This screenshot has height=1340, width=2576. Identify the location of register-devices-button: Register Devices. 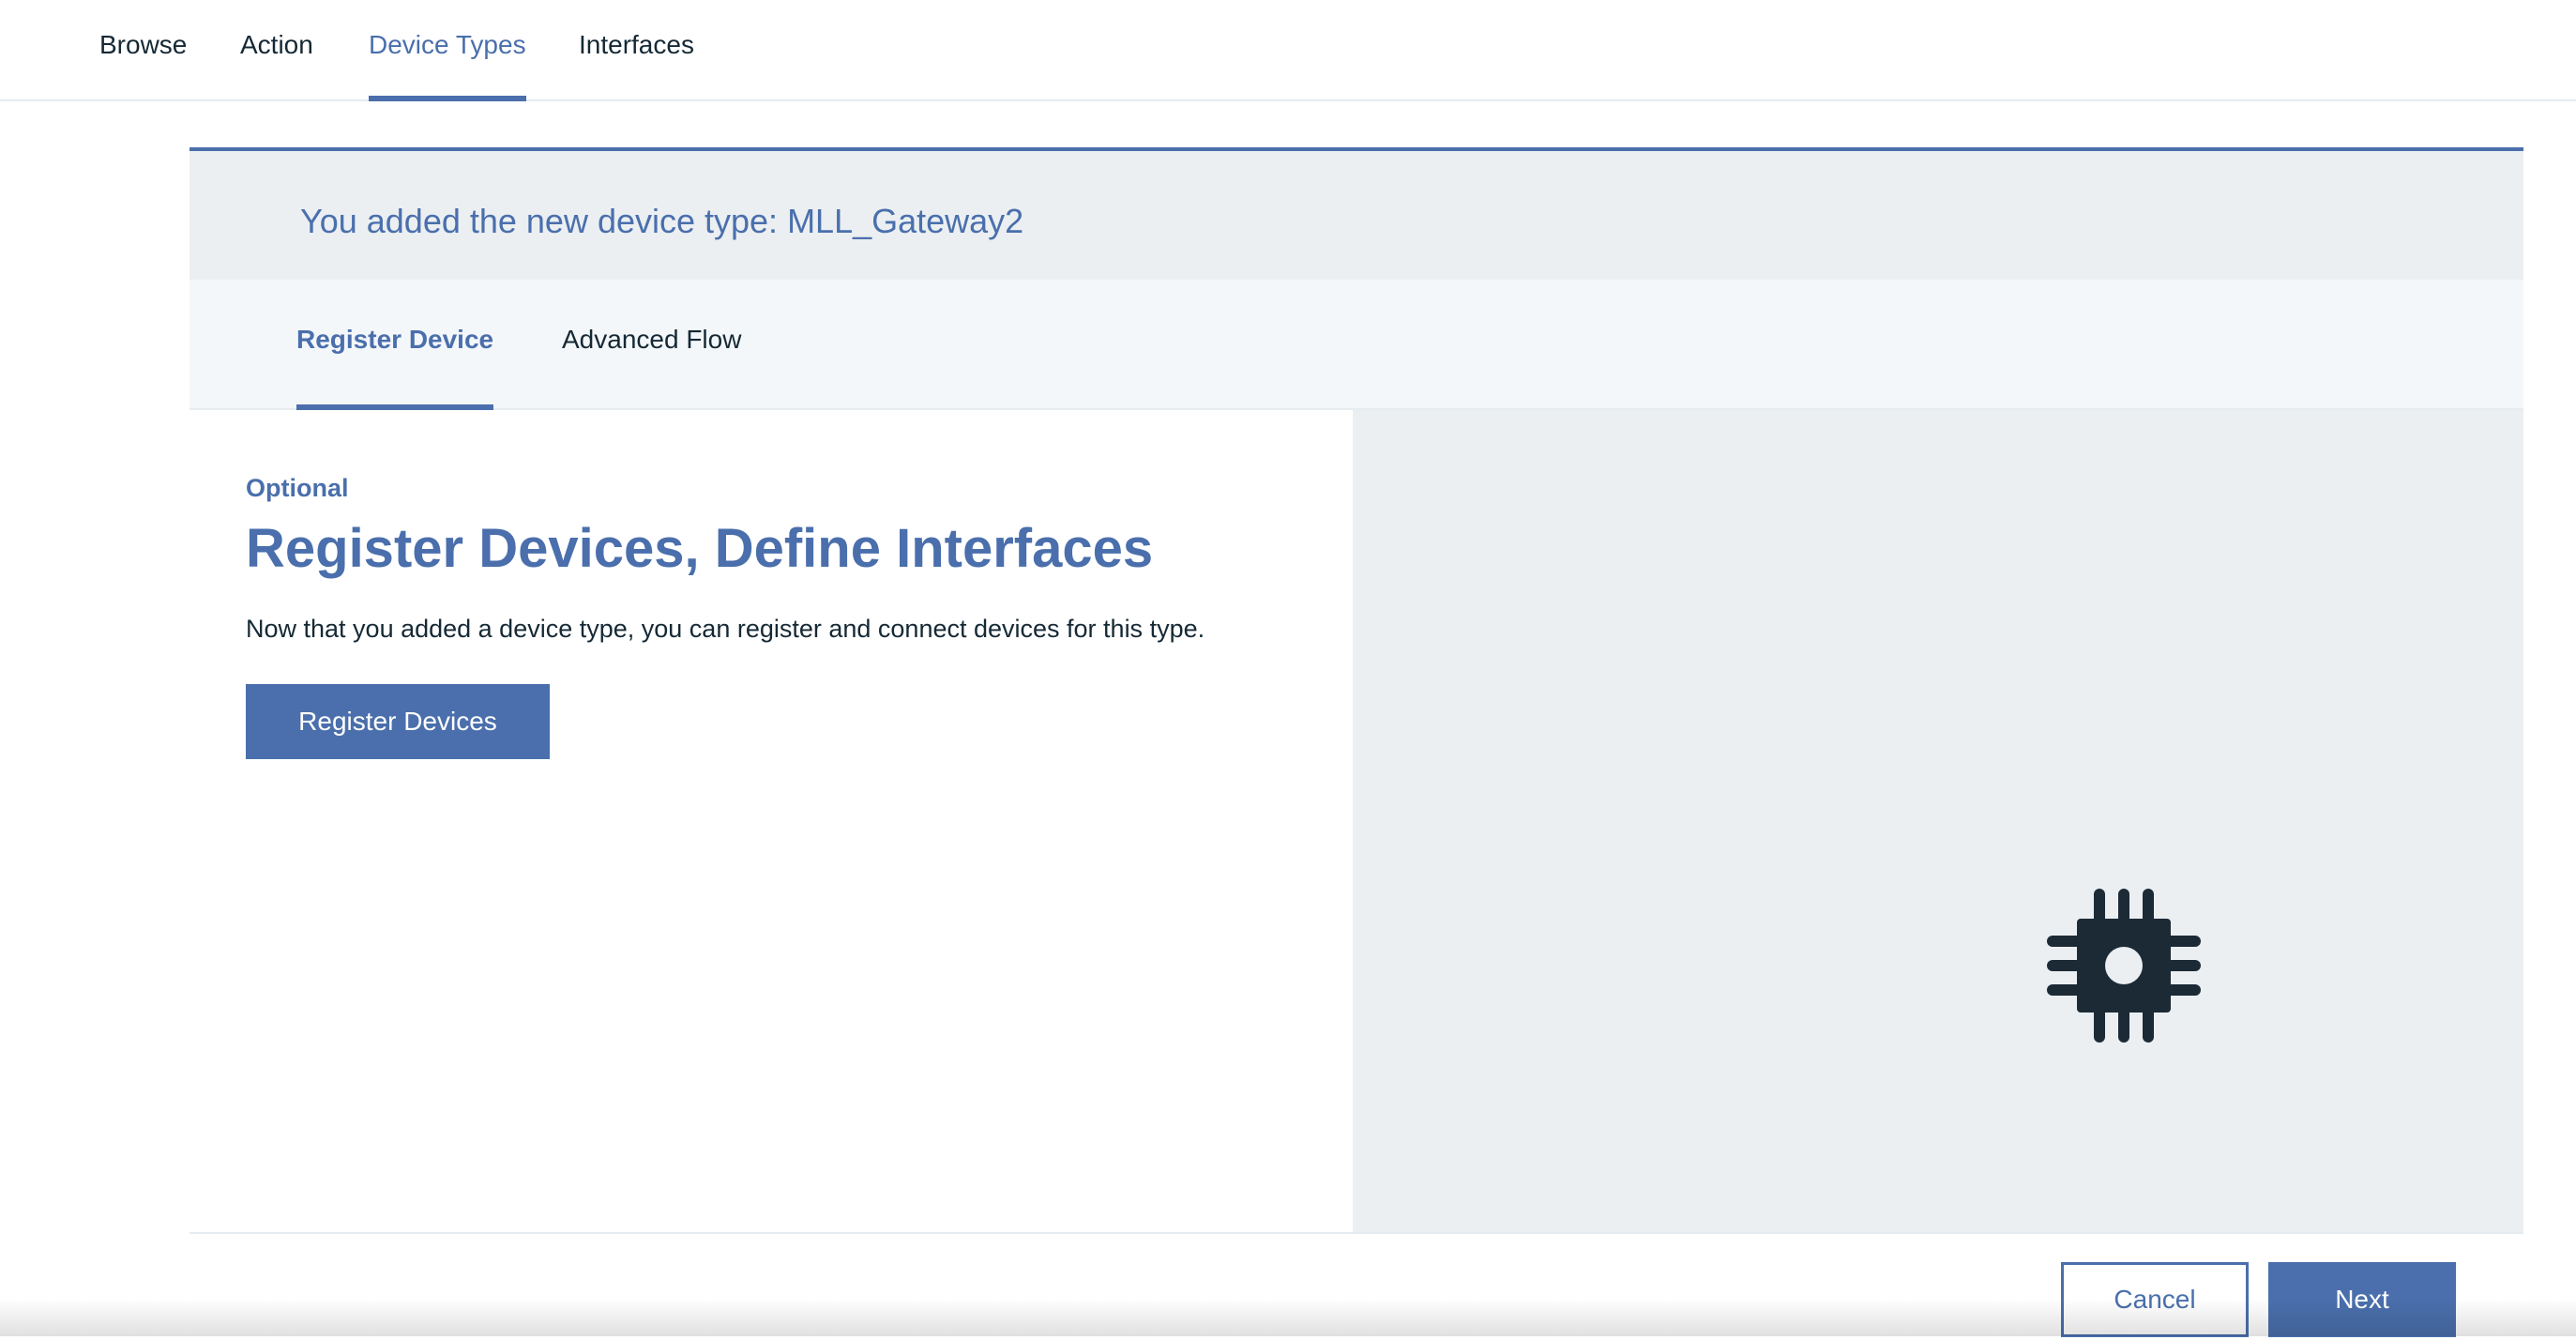
(398, 721).